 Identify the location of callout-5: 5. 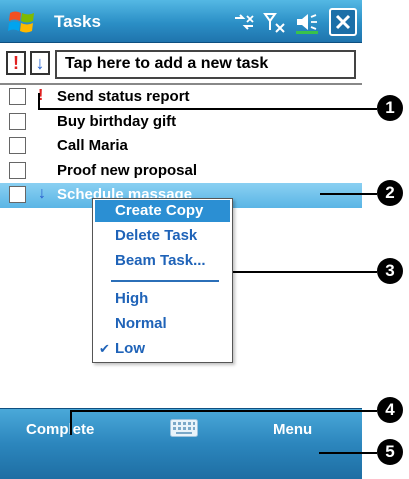
(390, 452).